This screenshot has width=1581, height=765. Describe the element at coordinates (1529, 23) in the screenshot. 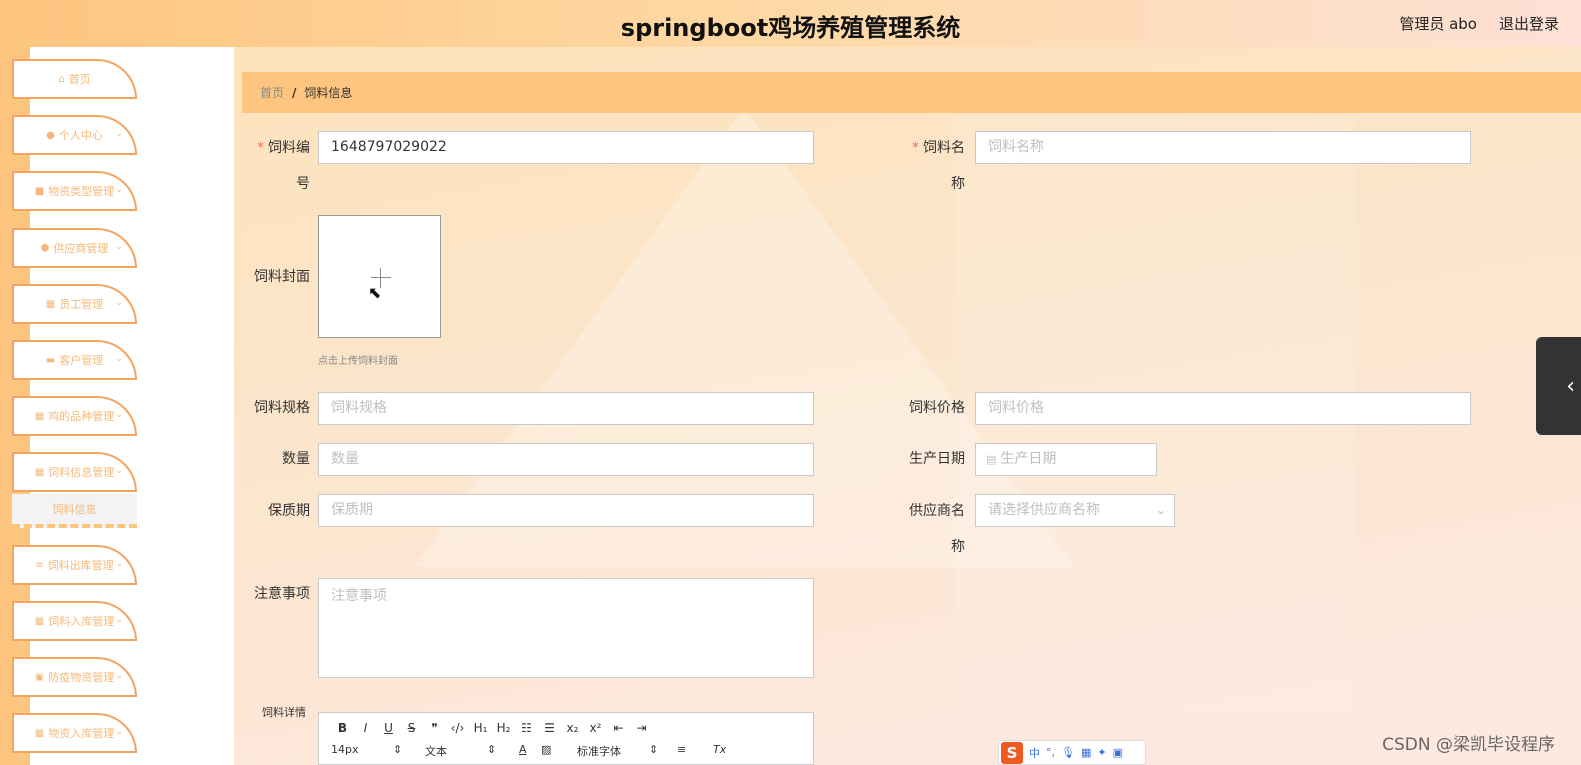

I see `logout-button: 退出登录` at that location.